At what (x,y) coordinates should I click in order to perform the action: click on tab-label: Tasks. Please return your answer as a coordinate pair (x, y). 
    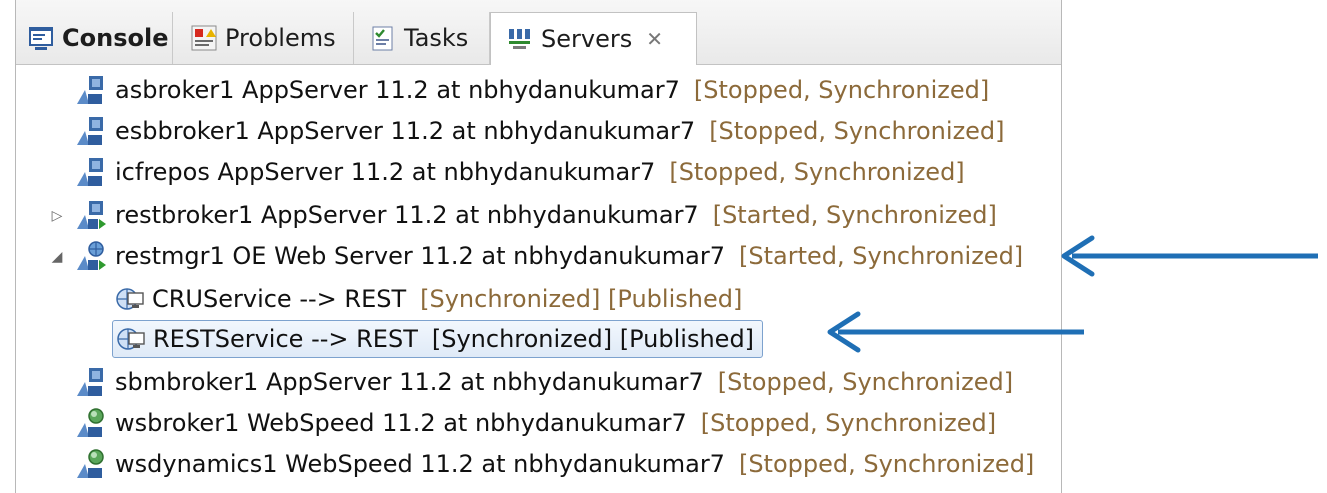
    Looking at the image, I should click on (436, 38).